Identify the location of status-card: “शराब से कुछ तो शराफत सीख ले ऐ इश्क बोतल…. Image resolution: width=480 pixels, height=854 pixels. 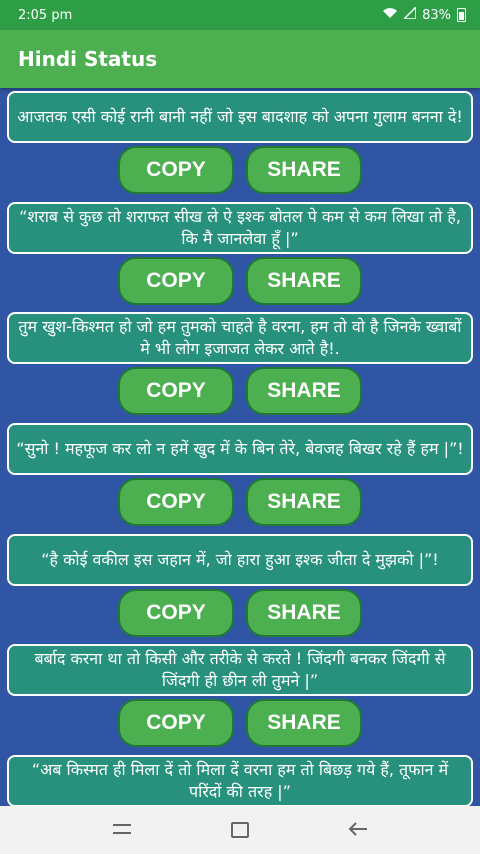
(240, 228).